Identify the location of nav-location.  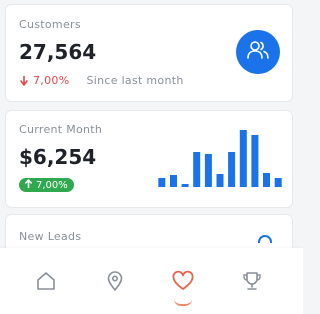
(115, 283).